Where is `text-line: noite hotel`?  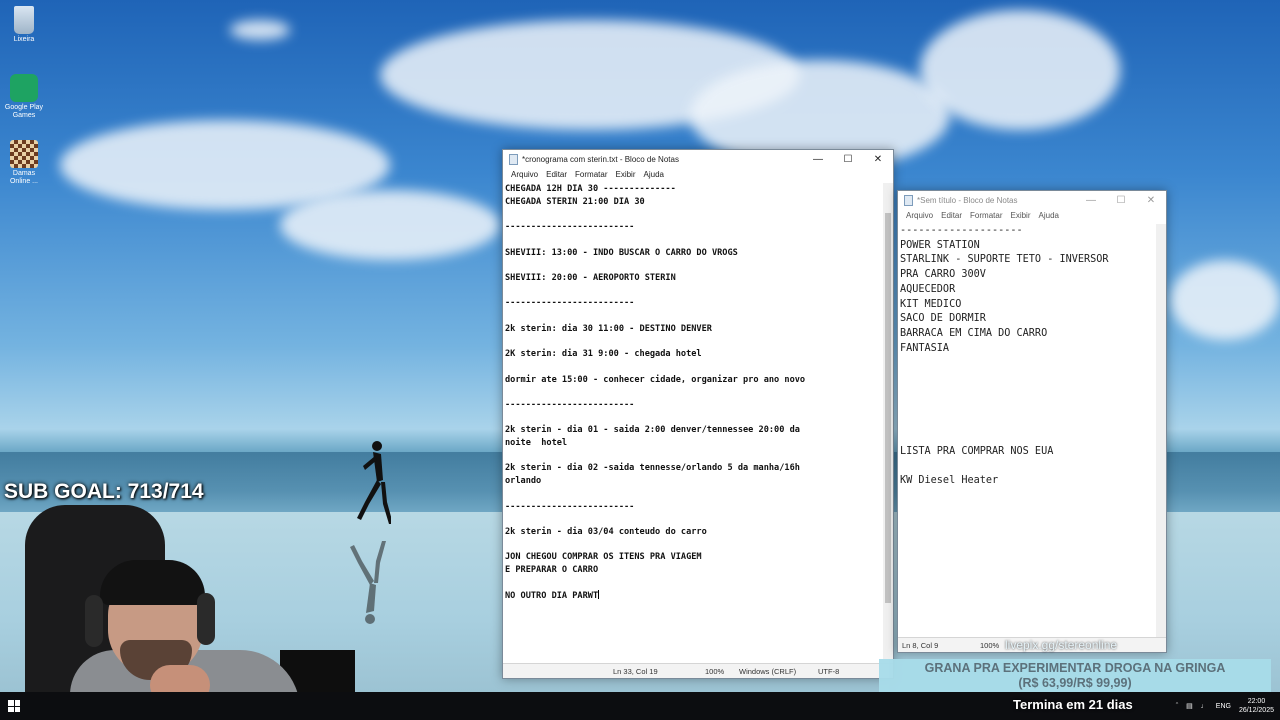
text-line: noite hotel is located at coordinates (536, 443).